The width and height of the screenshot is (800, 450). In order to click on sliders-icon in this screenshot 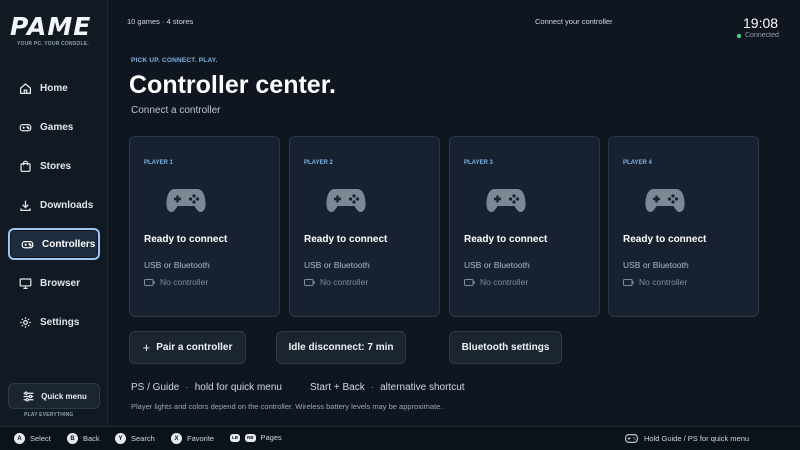, I will do `click(28, 396)`.